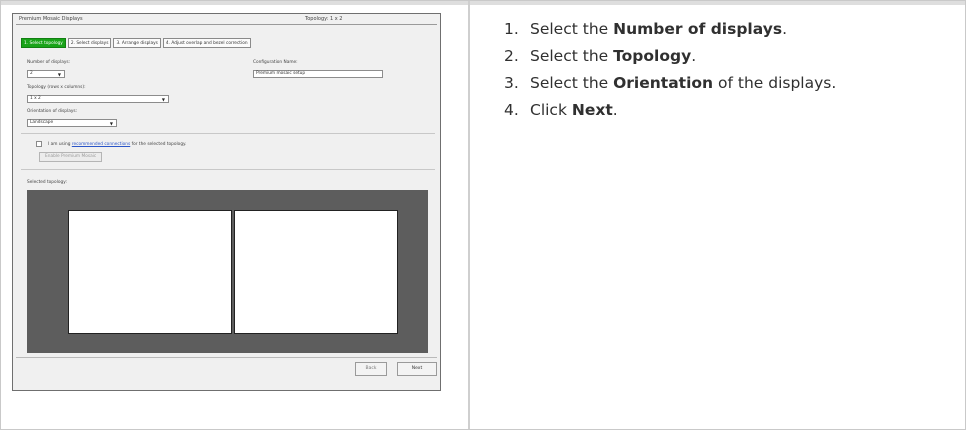 The height and width of the screenshot is (431, 967). Describe the element at coordinates (483, 3) in the screenshot. I see `table-top-rule` at that location.